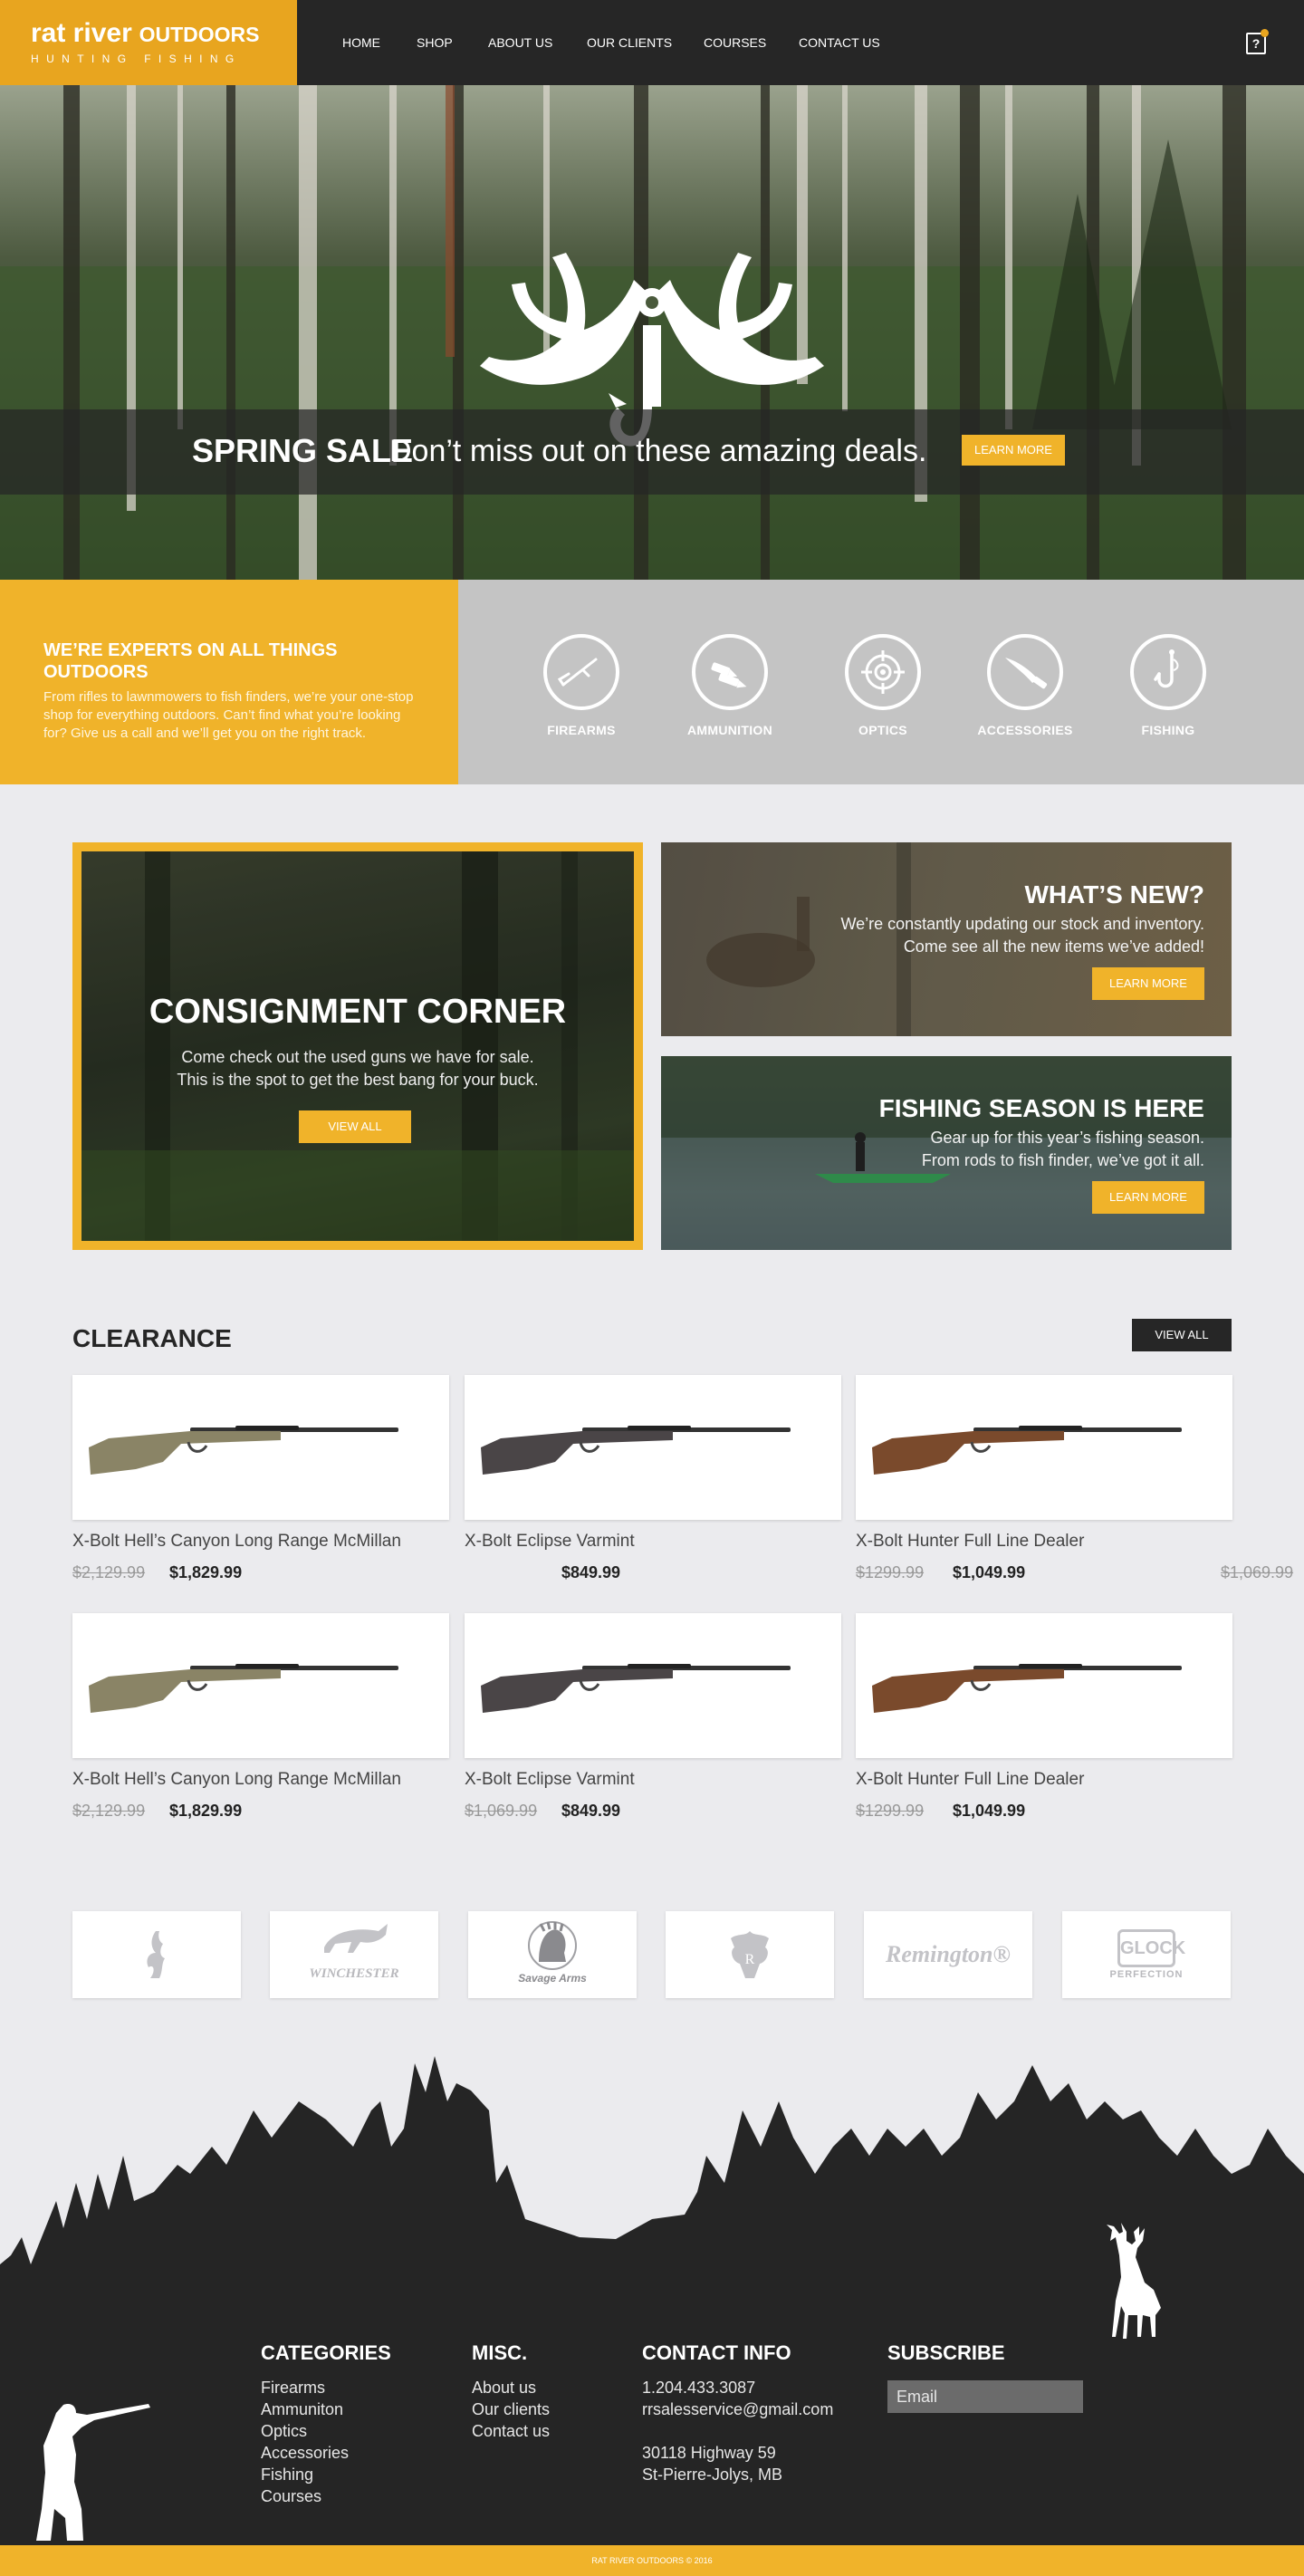 The height and width of the screenshot is (2576, 1304). I want to click on footer-address-line1: 30118 Highway 59, so click(709, 2453).